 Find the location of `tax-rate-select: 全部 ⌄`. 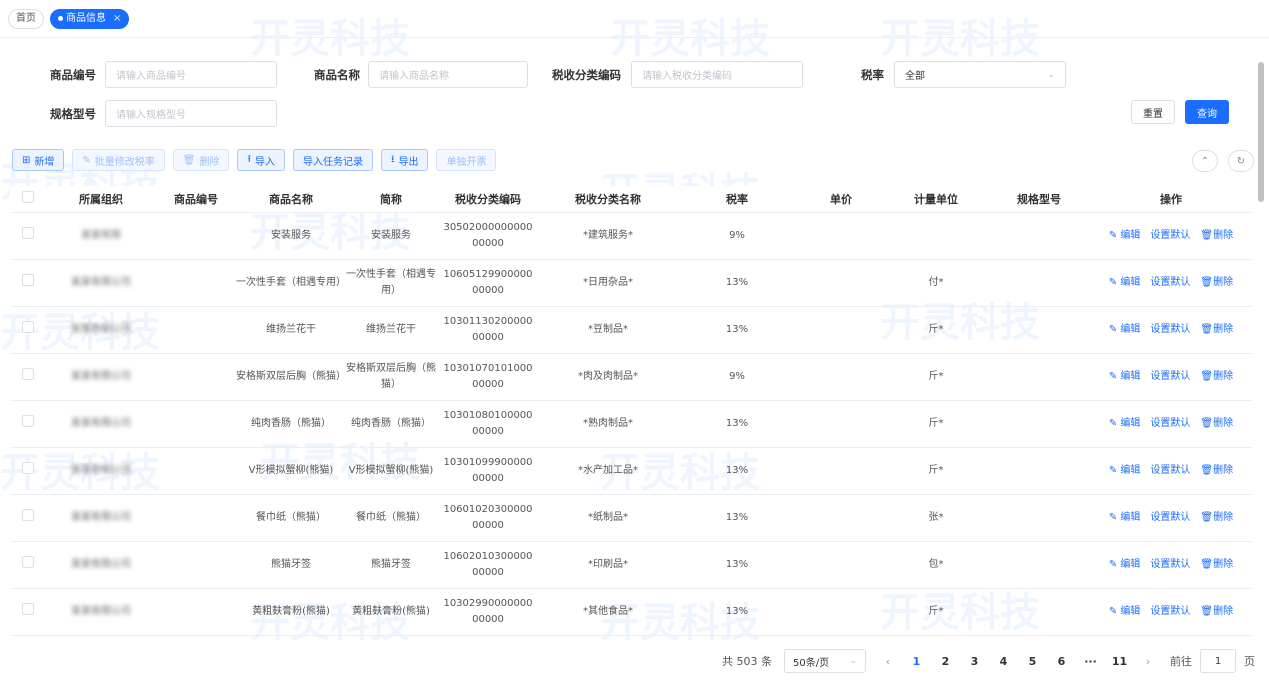

tax-rate-select: 全部 ⌄ is located at coordinates (980, 74).